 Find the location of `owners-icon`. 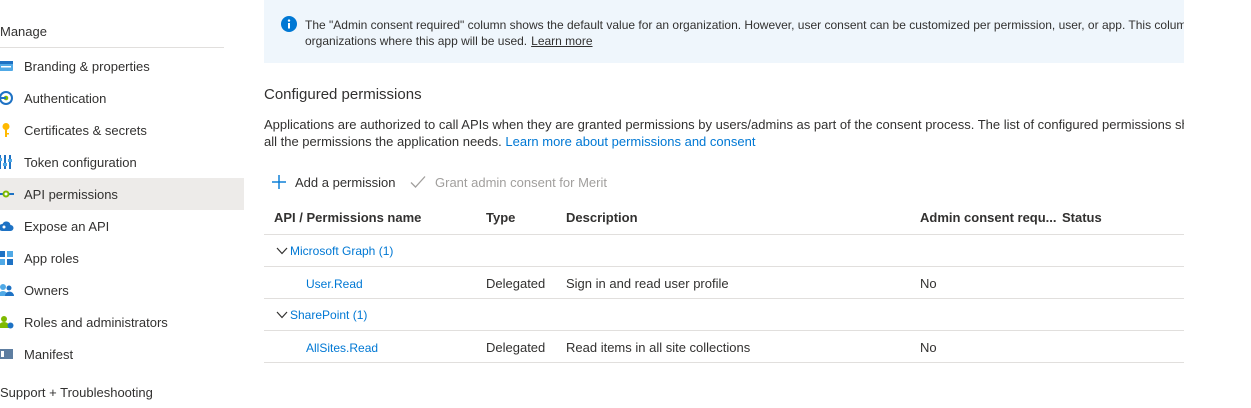

owners-icon is located at coordinates (7, 290).